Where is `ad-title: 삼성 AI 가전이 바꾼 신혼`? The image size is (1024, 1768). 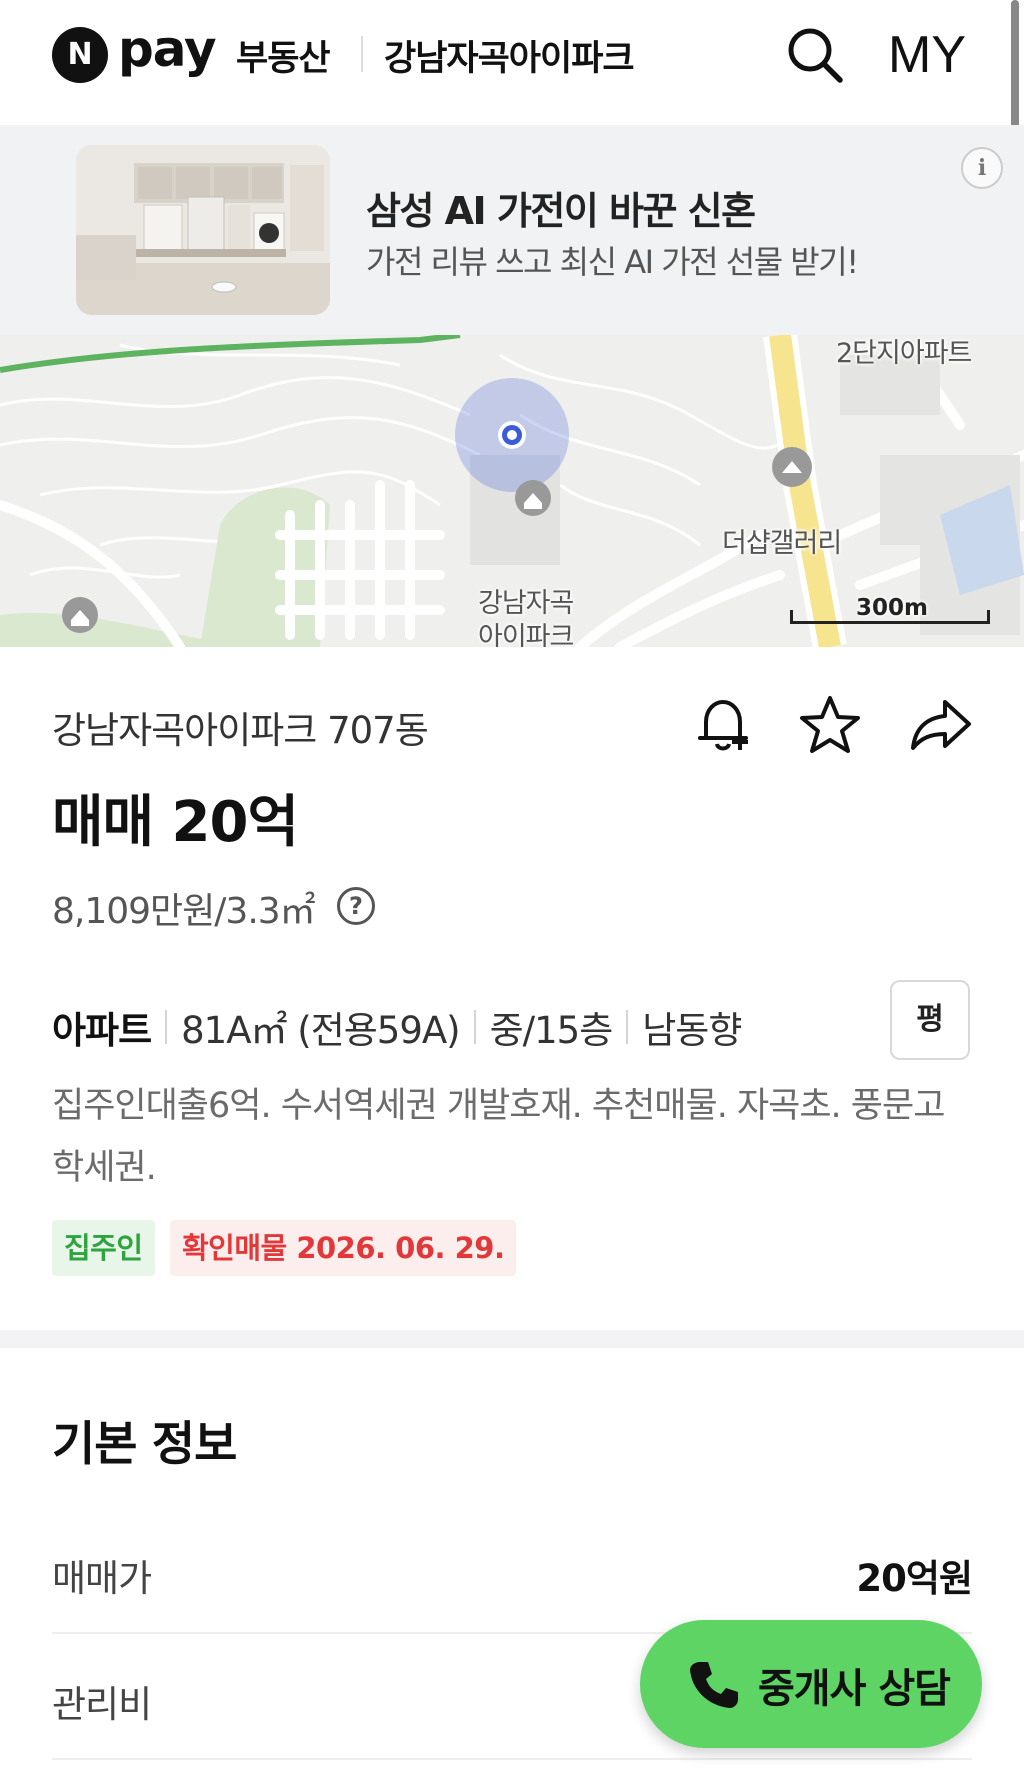
ad-title: 삼성 AI 가전이 바꾼 신혼 is located at coordinates (561, 211).